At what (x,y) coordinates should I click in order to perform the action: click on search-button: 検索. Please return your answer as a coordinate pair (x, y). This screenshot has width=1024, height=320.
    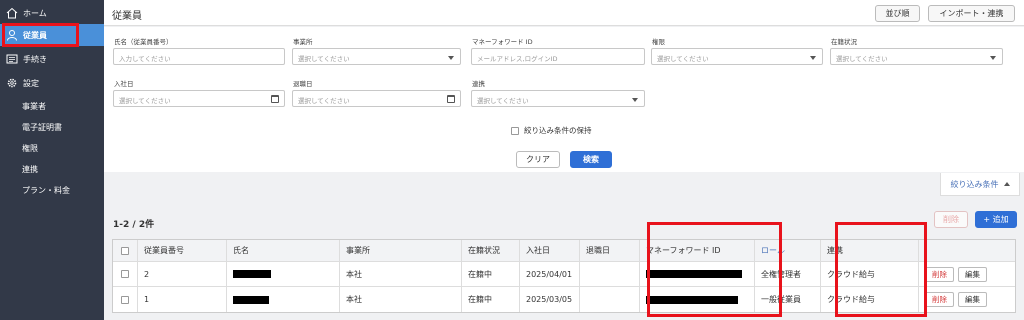
    Looking at the image, I should click on (591, 159).